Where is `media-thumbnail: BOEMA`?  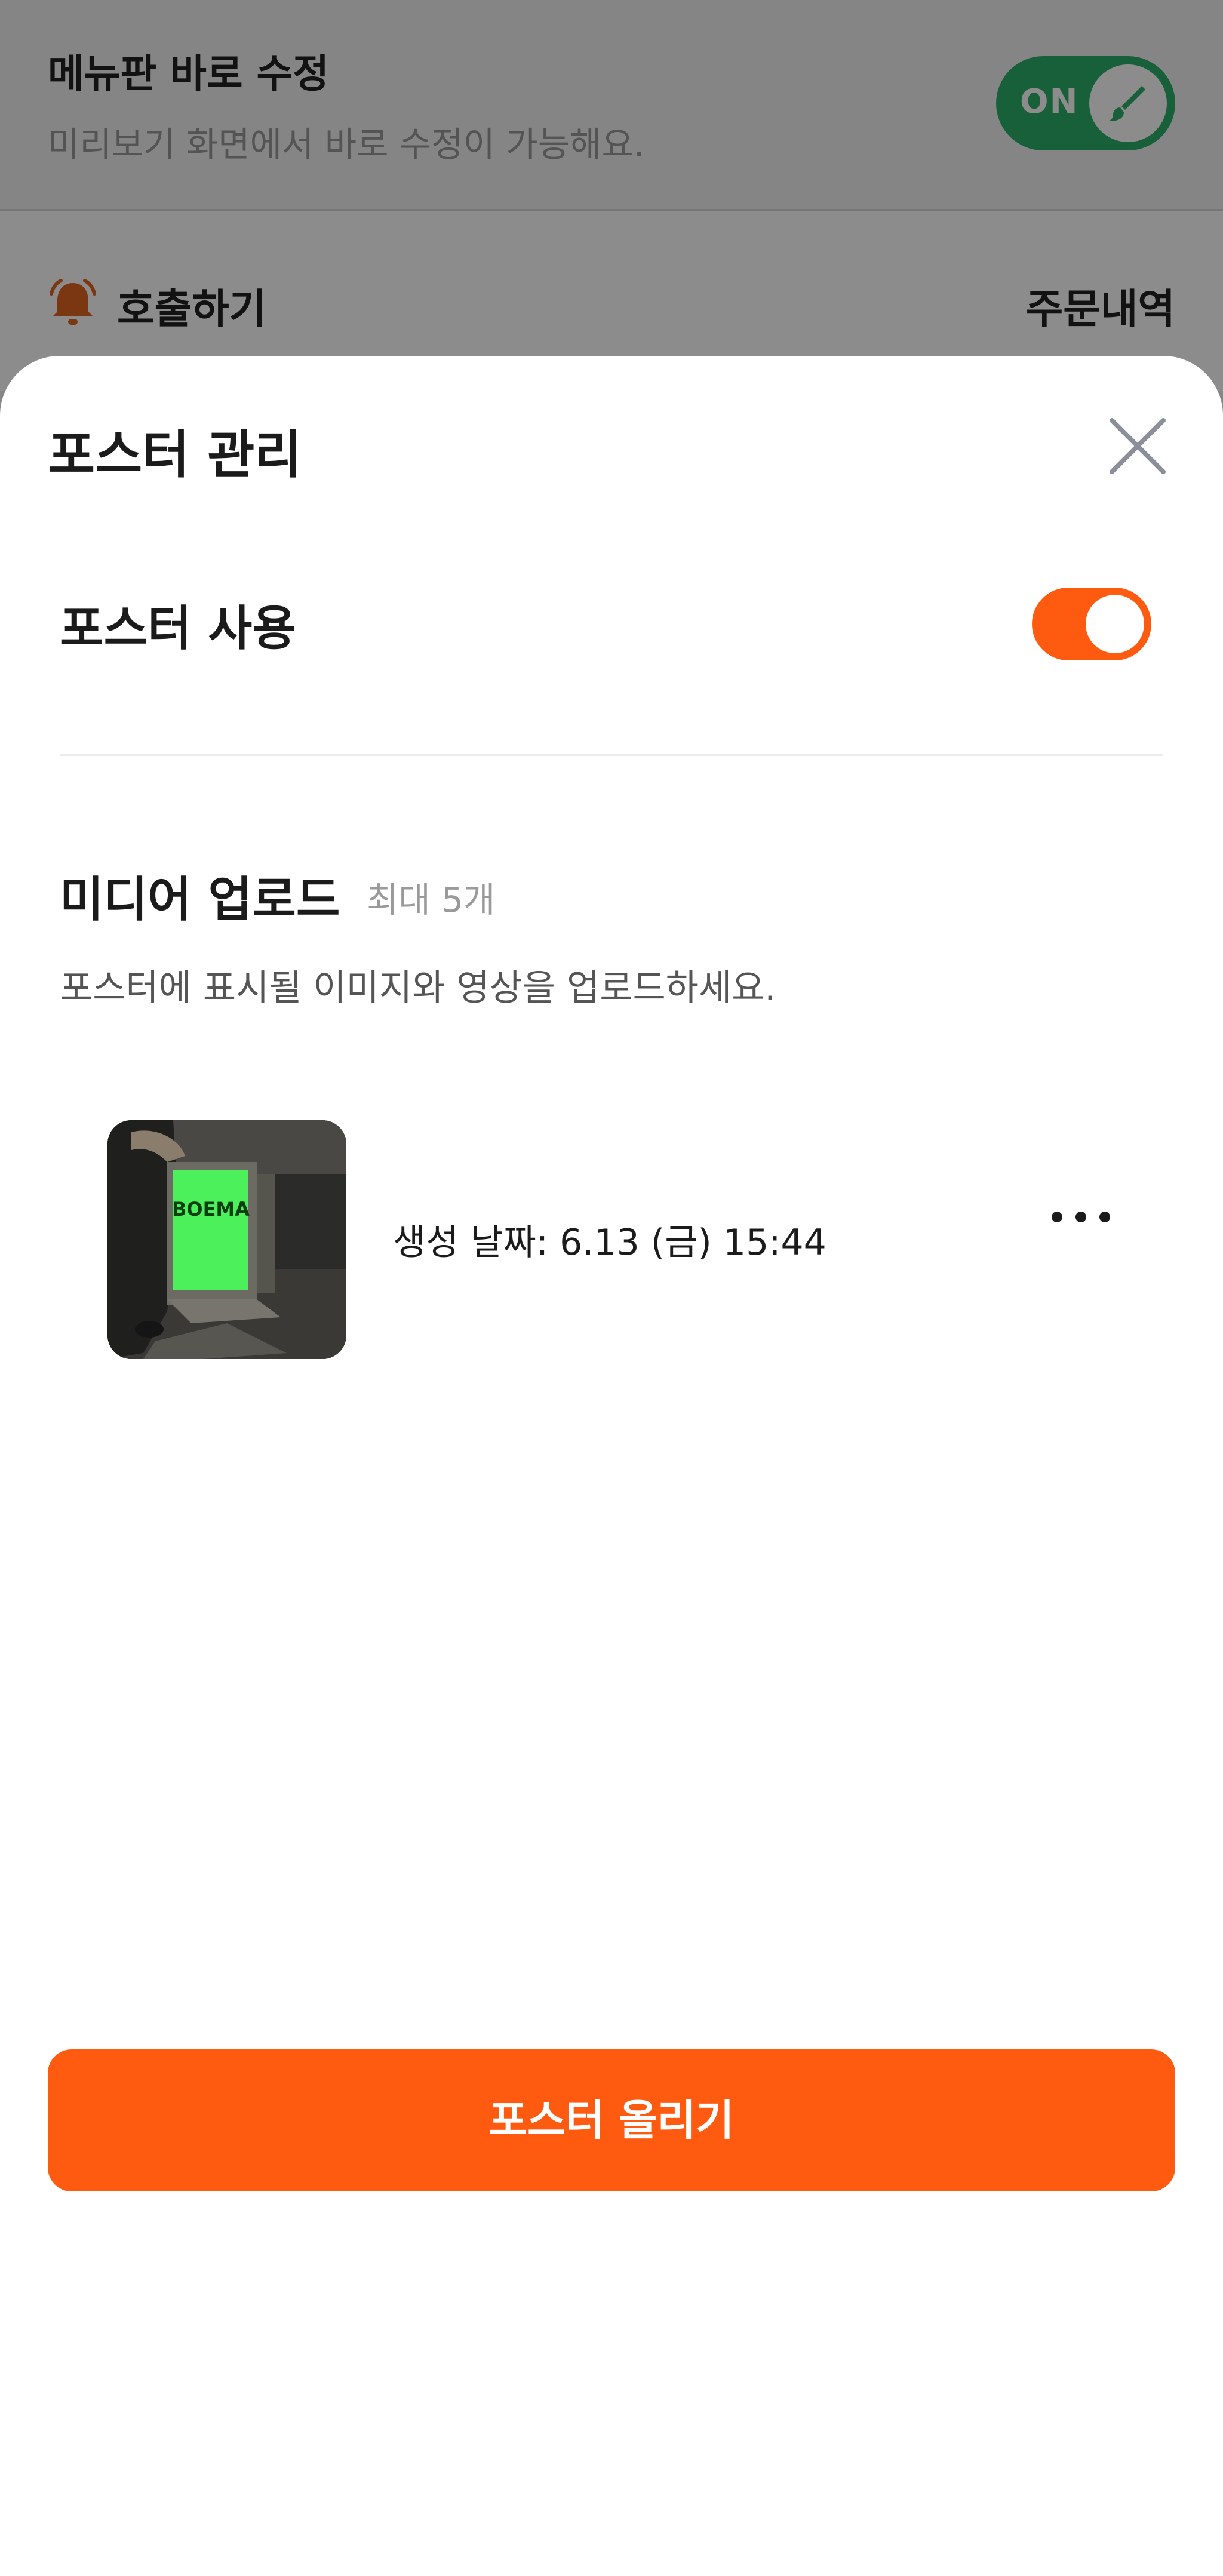
media-thumbnail: BOEMA is located at coordinates (227, 1239).